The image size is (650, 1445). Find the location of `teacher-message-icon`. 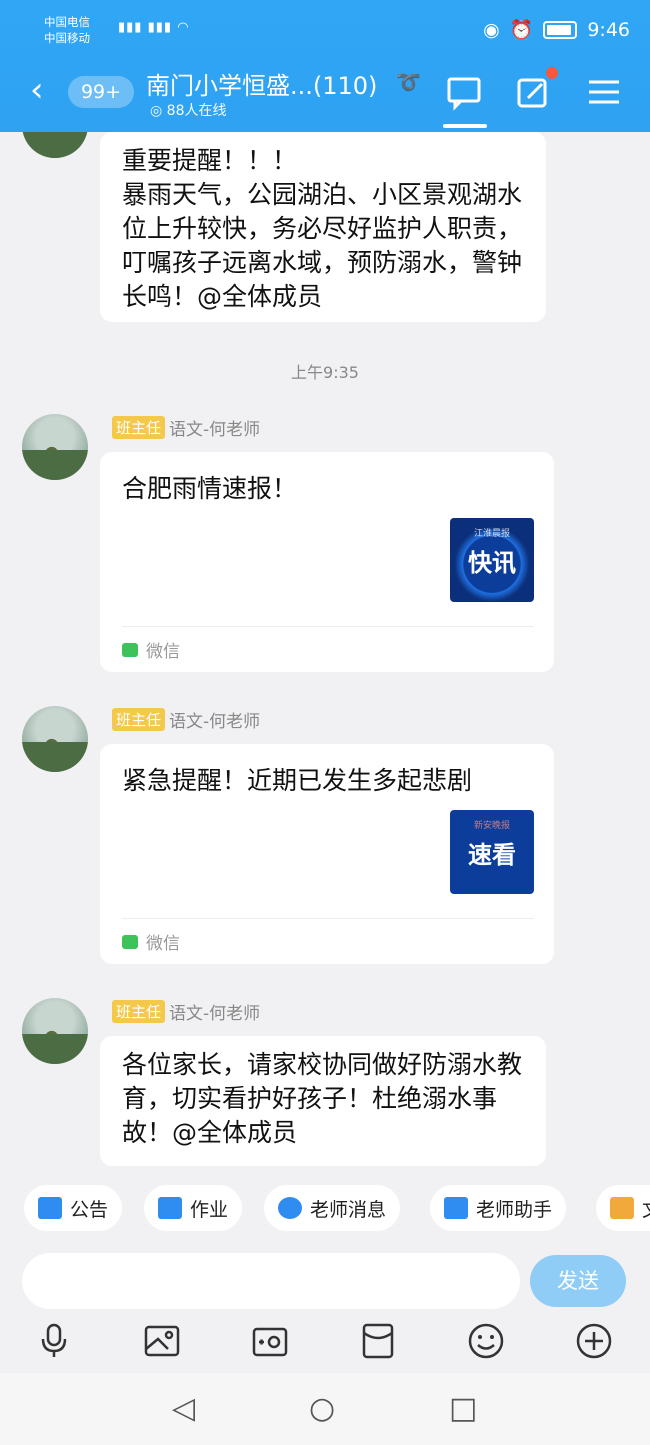

teacher-message-icon is located at coordinates (290, 1208).